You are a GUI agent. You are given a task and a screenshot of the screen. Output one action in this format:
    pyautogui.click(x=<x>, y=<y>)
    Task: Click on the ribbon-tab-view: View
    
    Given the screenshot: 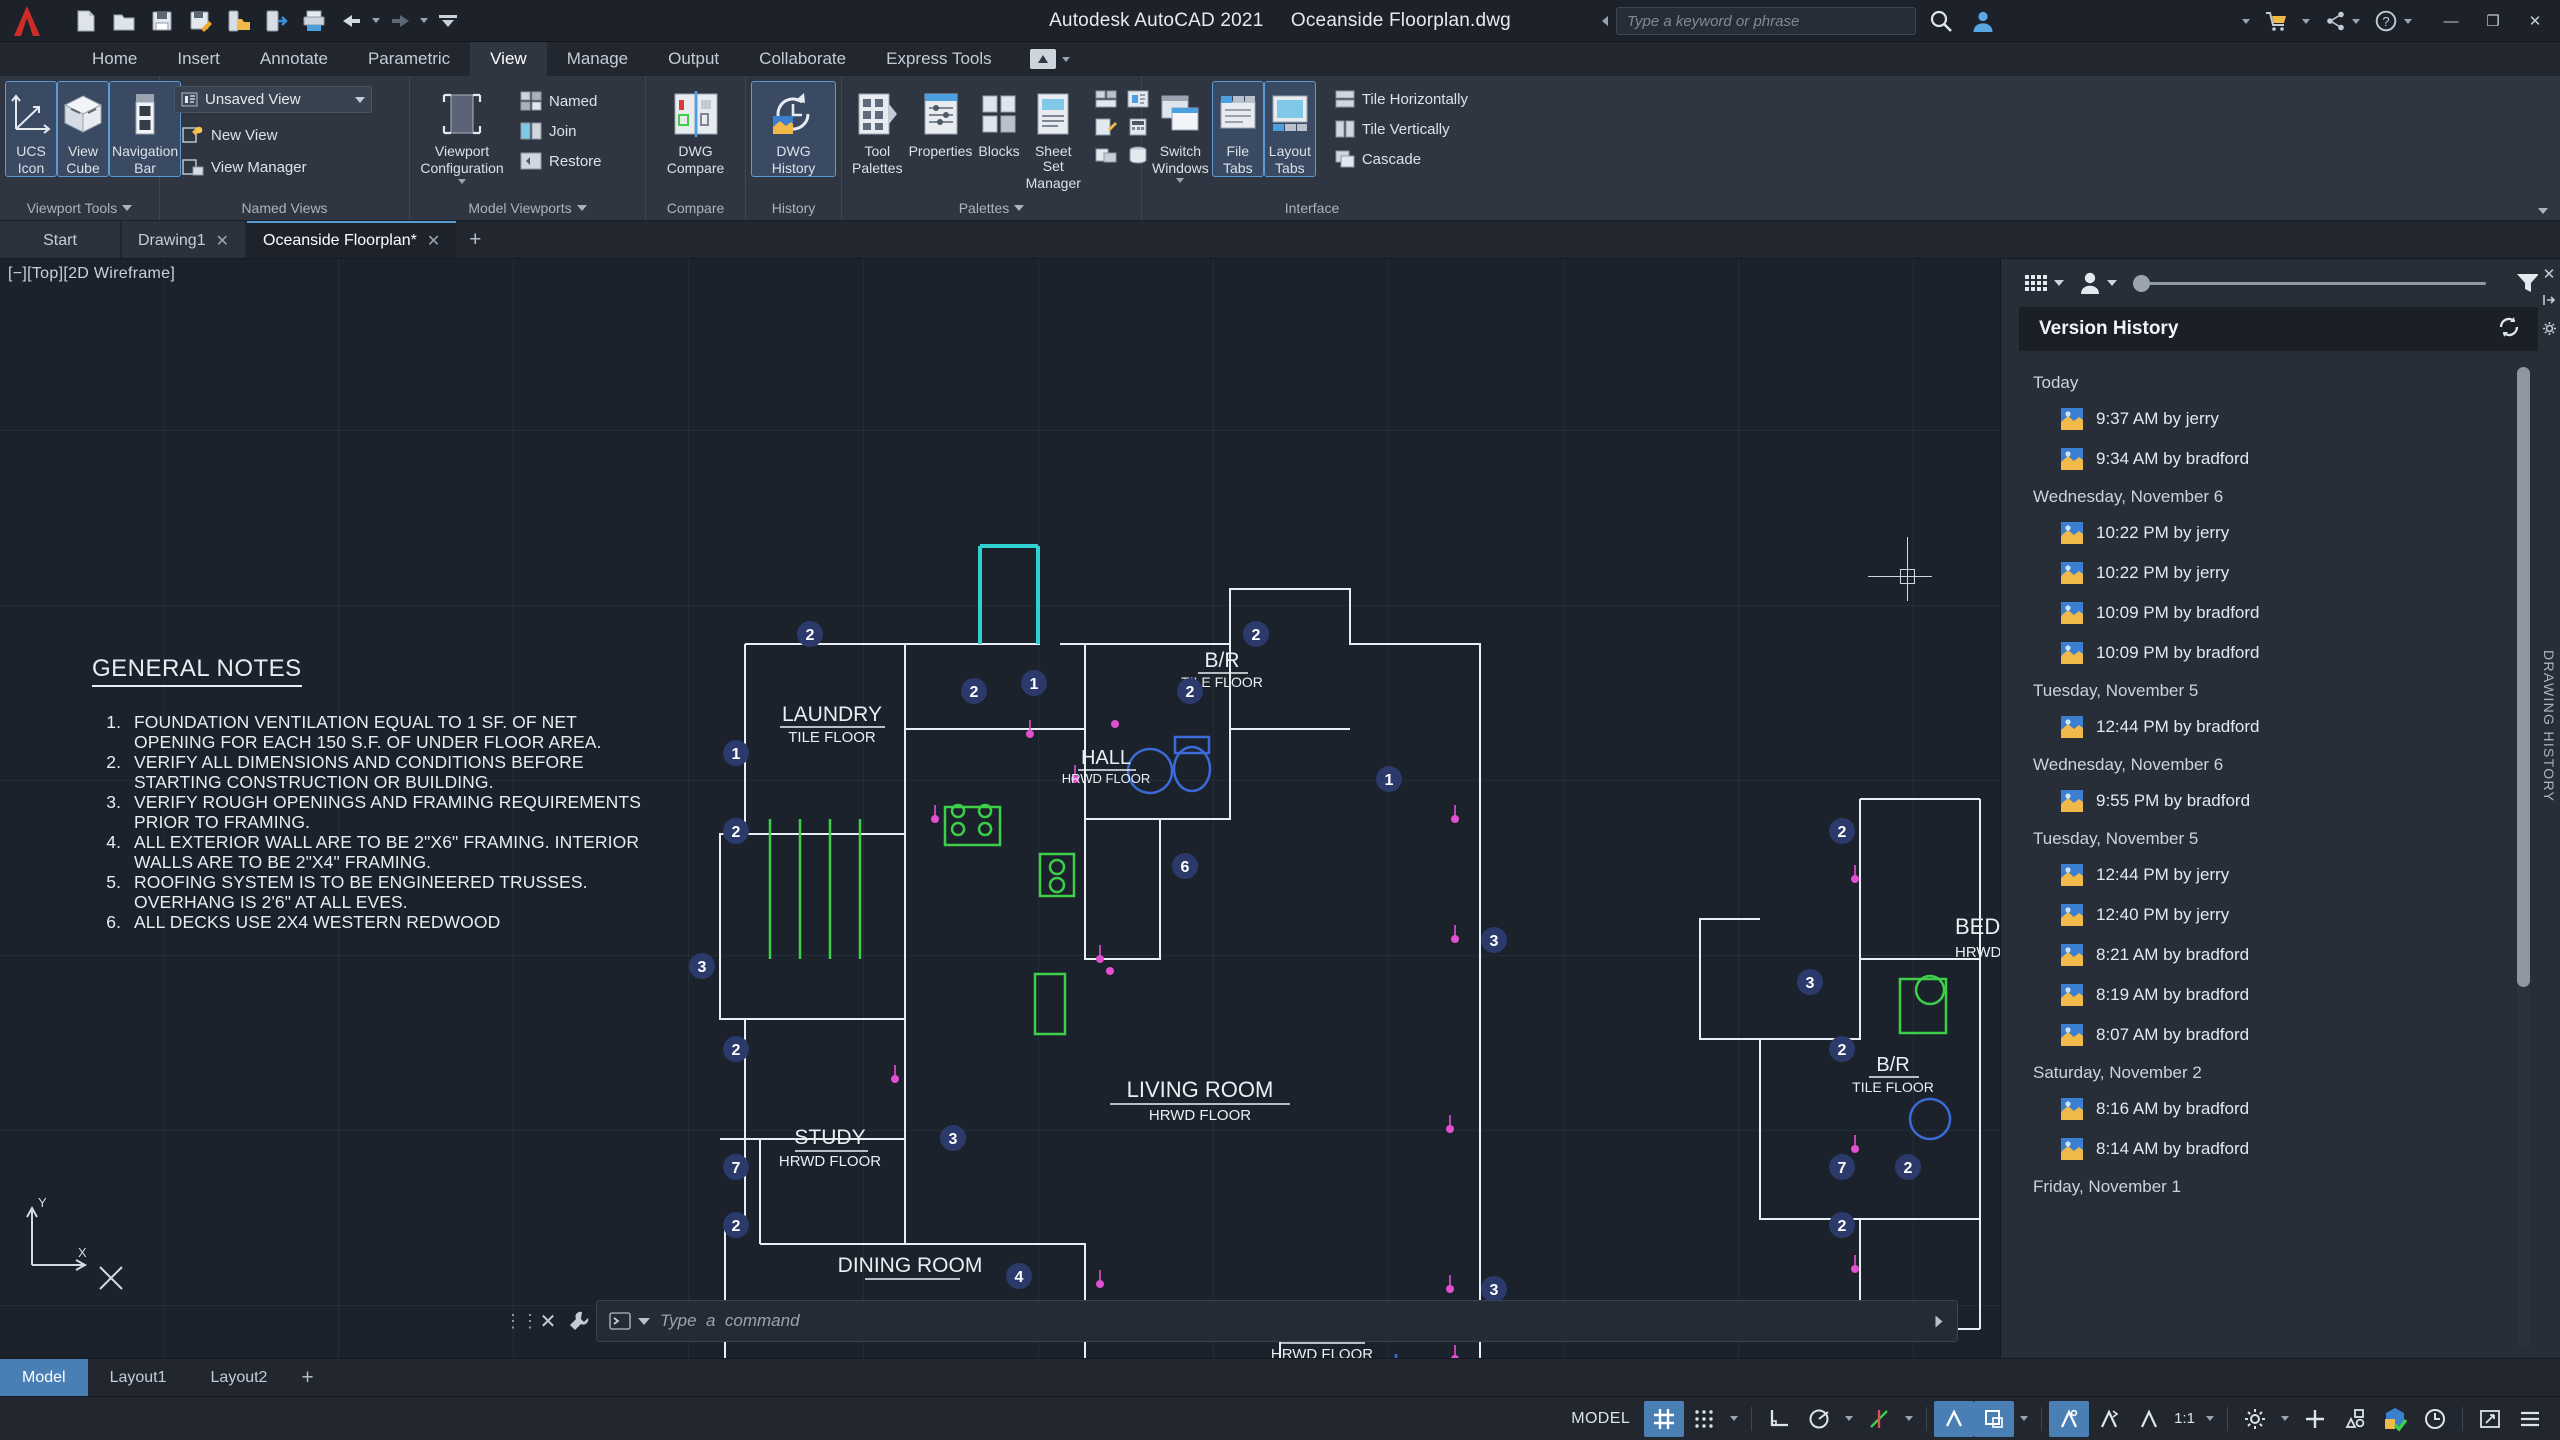 What is the action you would take?
    pyautogui.click(x=508, y=59)
    